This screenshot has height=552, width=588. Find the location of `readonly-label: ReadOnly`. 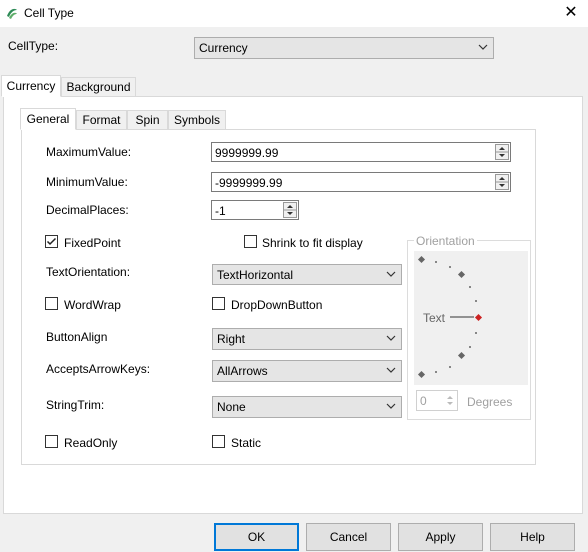

readonly-label: ReadOnly is located at coordinates (91, 443).